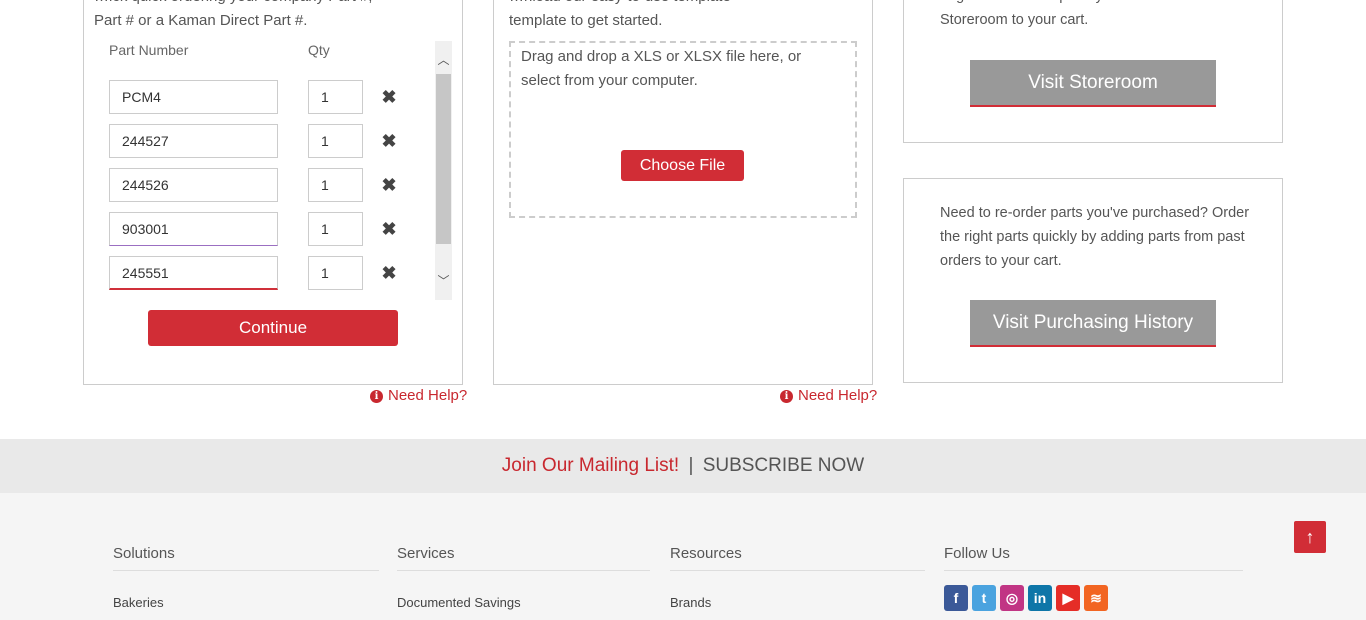 This screenshot has height=620, width=1366. I want to click on part-number-input: 244526, so click(193, 185).